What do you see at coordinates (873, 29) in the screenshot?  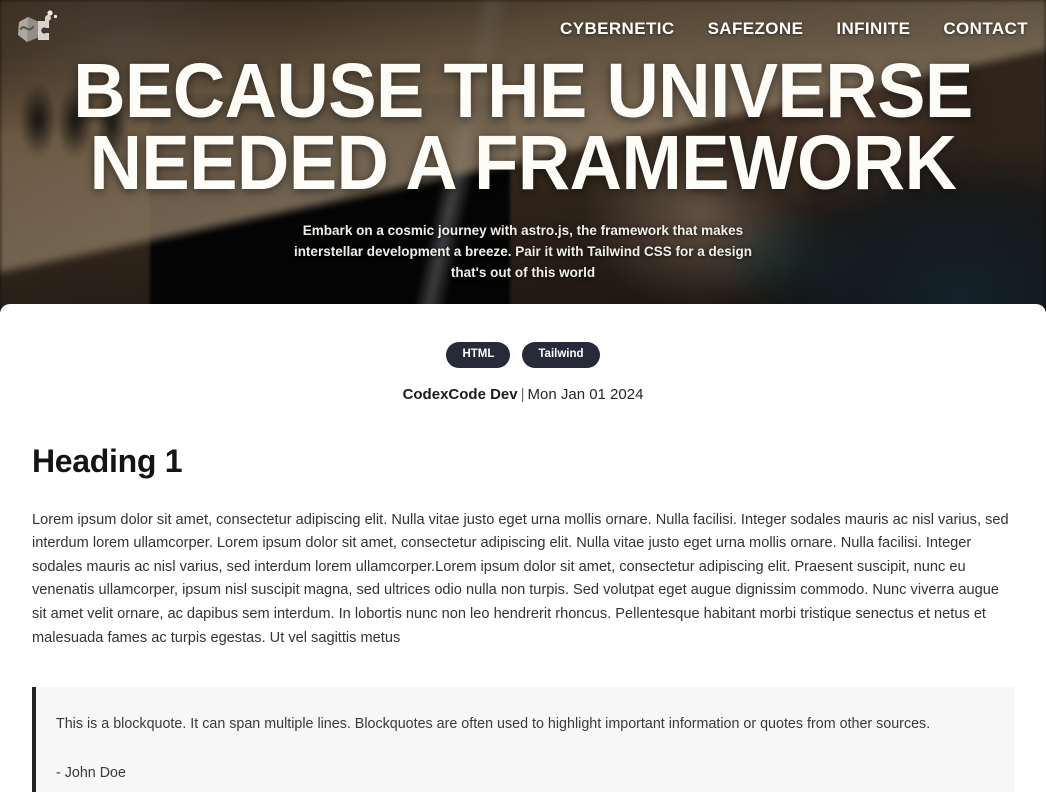 I see `nav-link-infinite: INFINITE` at bounding box center [873, 29].